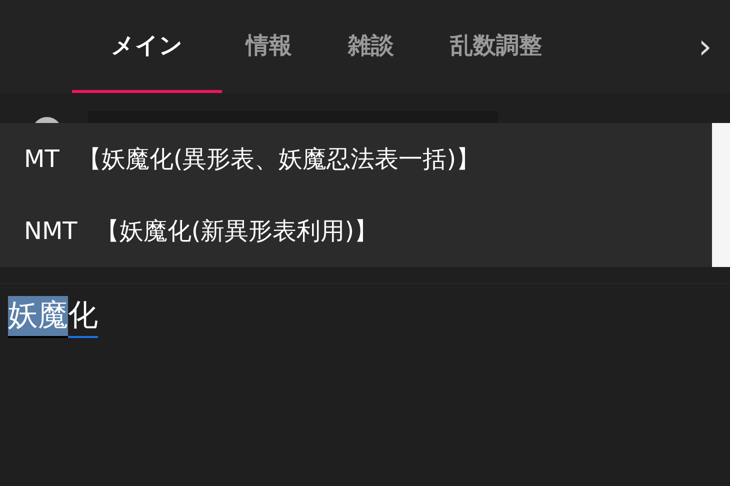 This screenshot has height=486, width=730. What do you see at coordinates (356, 159) in the screenshot?
I see `suggestion-item: MT 【妖魔化(異形表、妖魔忍法表一括)】` at bounding box center [356, 159].